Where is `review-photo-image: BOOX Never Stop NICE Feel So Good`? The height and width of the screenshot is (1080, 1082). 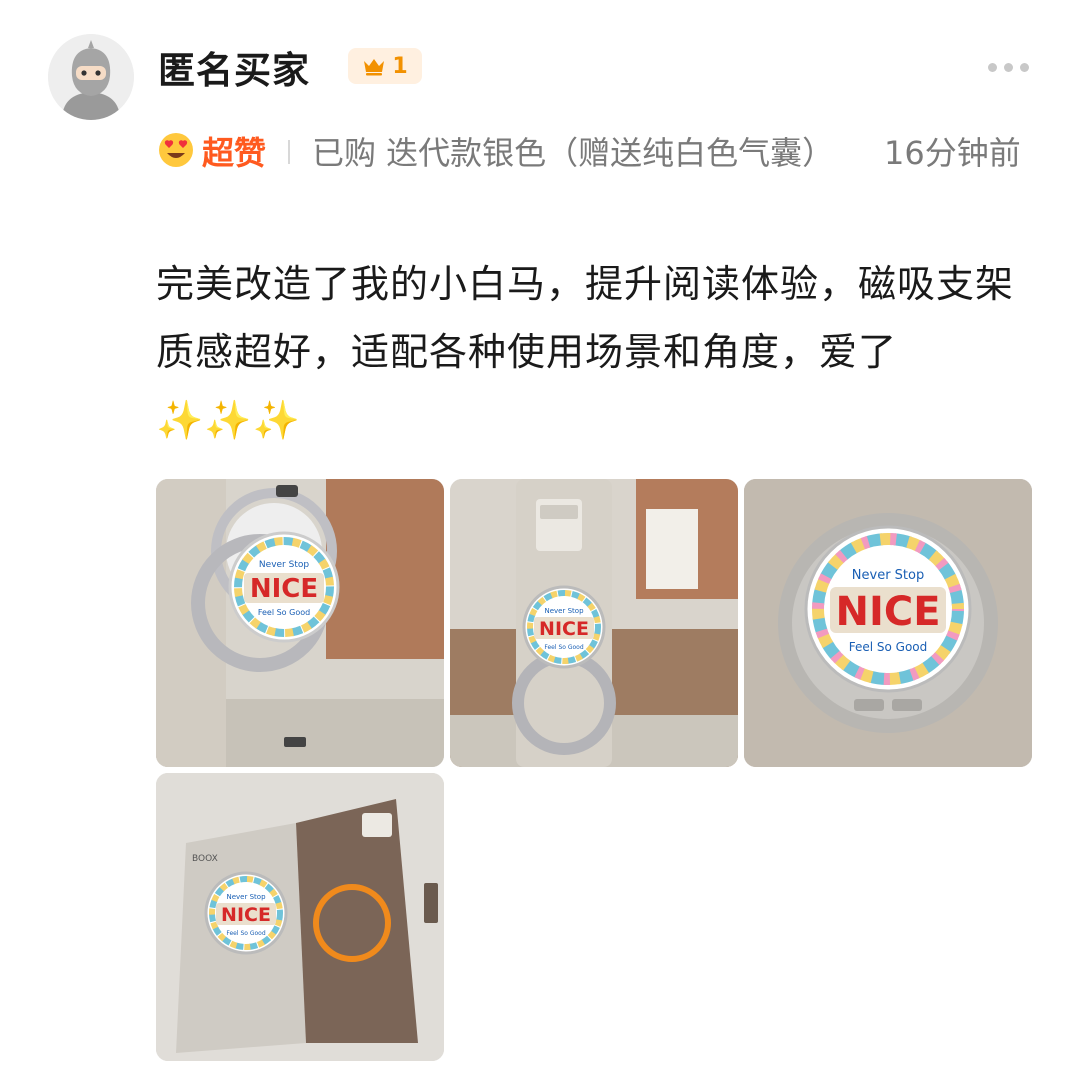 review-photo-image: BOOX Never Stop NICE Feel So Good is located at coordinates (300, 917).